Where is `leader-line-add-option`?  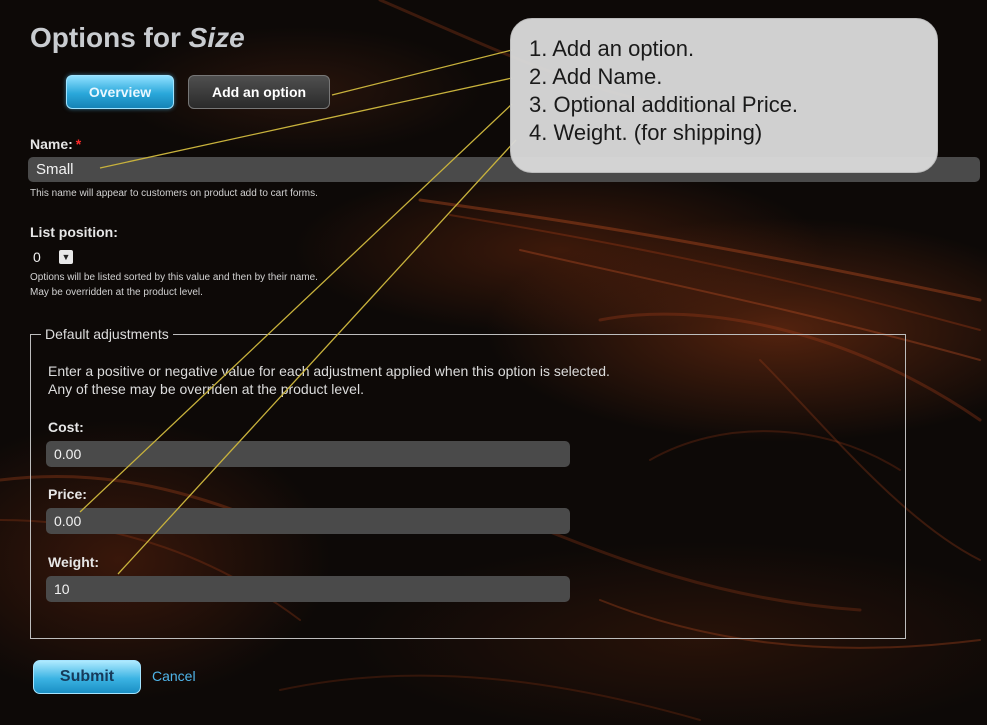
leader-line-add-option is located at coordinates (422, 72).